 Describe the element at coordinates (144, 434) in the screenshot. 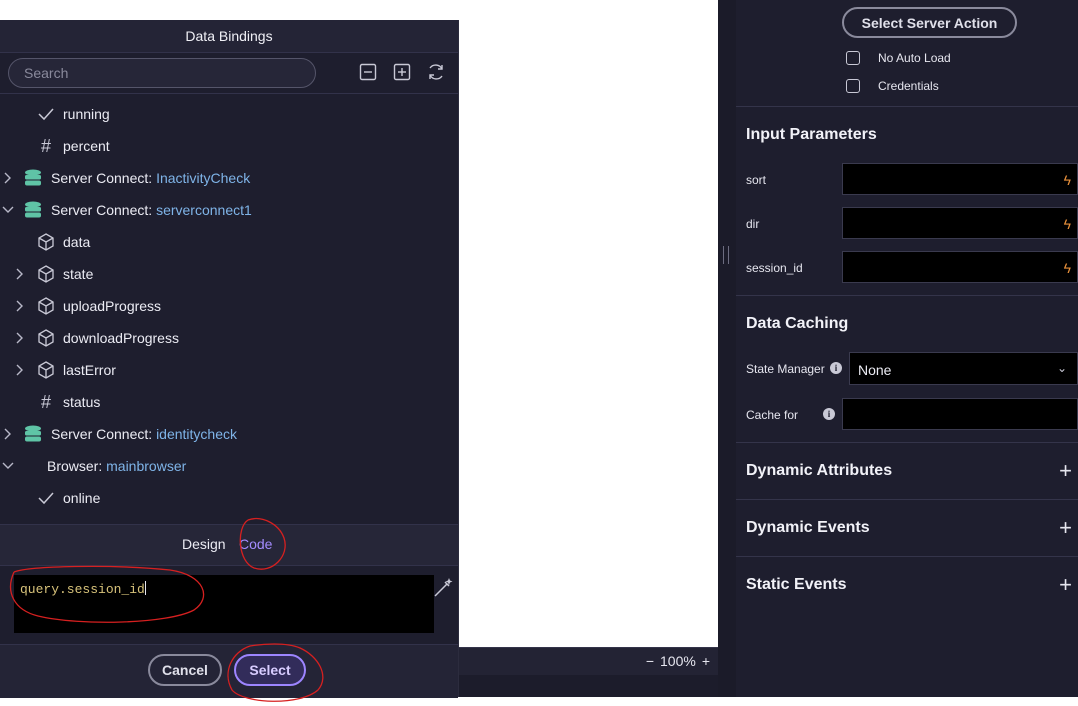

I see `tree-item-label: Server Connect: identitycheck` at that location.